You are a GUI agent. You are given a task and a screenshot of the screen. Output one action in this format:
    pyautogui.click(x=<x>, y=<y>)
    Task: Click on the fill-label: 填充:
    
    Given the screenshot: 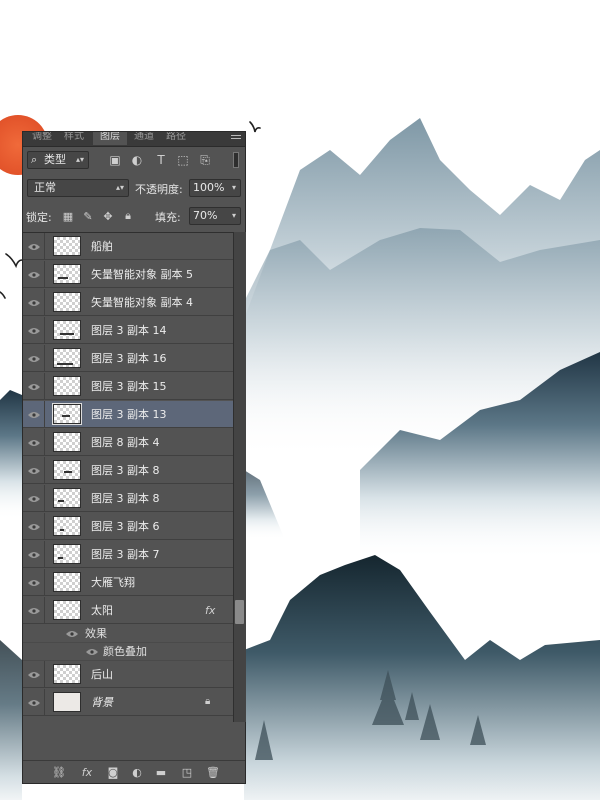 What is the action you would take?
    pyautogui.click(x=168, y=217)
    